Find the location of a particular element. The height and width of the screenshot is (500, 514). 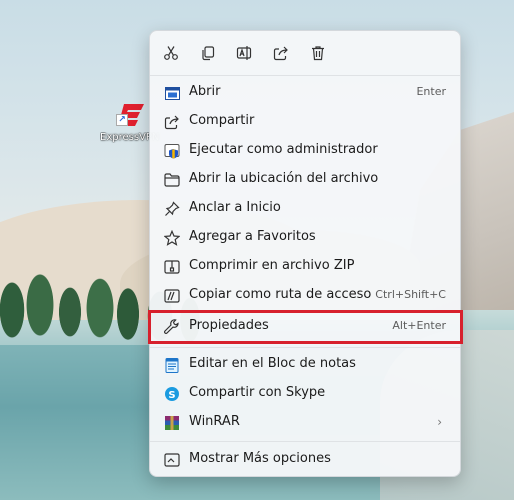

menu-item-label: Editar en el Bloc de notas is located at coordinates (272, 363).